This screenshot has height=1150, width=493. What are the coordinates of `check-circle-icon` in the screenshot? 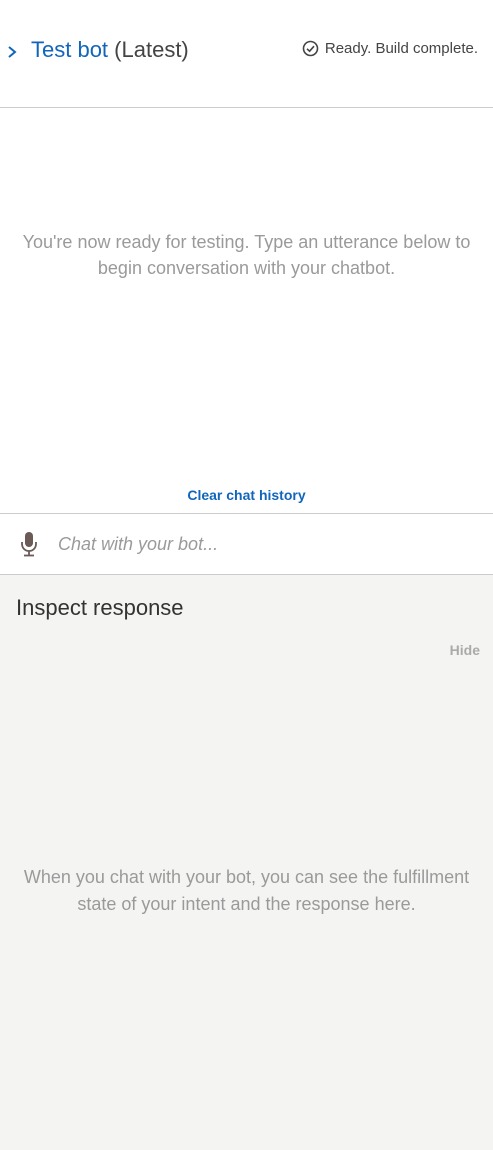 It's located at (310, 48).